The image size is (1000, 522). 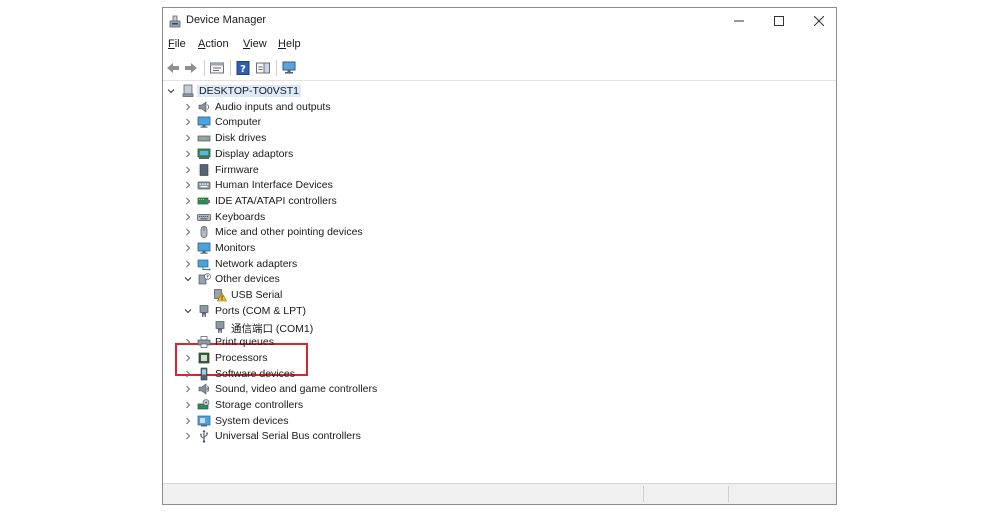 I want to click on tree-category: Universal Serial Bus controllers, so click(x=493, y=436).